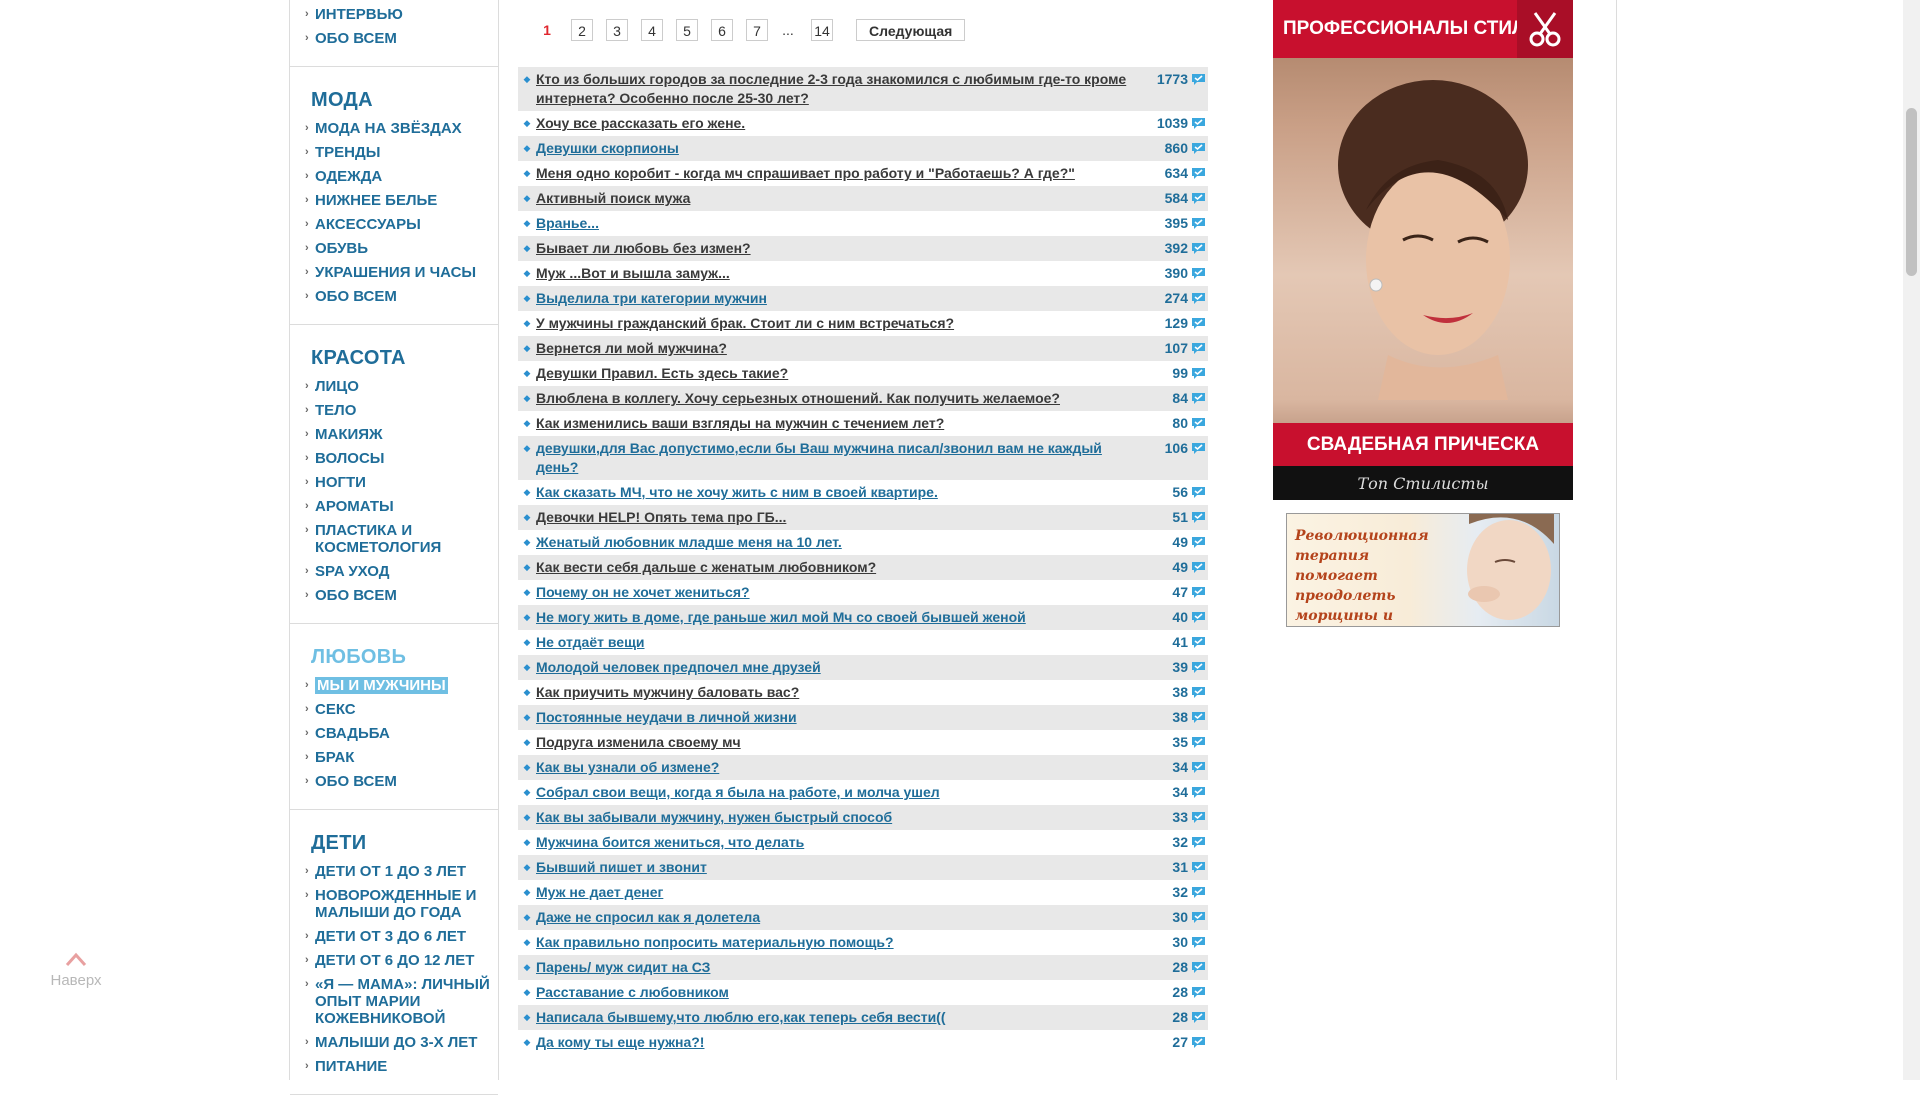 This screenshot has width=1920, height=1095. What do you see at coordinates (394, 152) in the screenshot?
I see `sidebar-item: › ТРЕНДЫ` at bounding box center [394, 152].